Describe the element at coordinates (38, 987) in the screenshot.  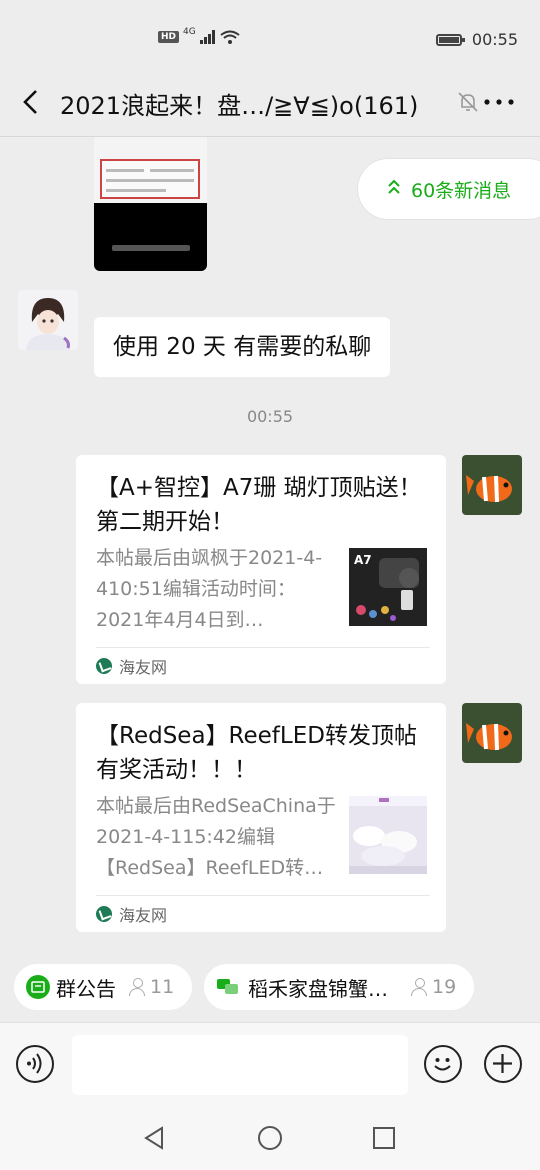
I see `notice-icon` at that location.